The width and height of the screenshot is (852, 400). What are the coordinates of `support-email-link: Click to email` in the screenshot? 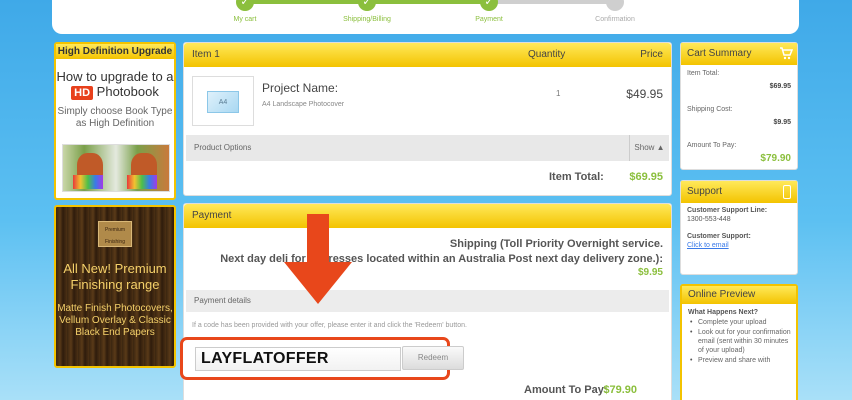 It's located at (739, 245).